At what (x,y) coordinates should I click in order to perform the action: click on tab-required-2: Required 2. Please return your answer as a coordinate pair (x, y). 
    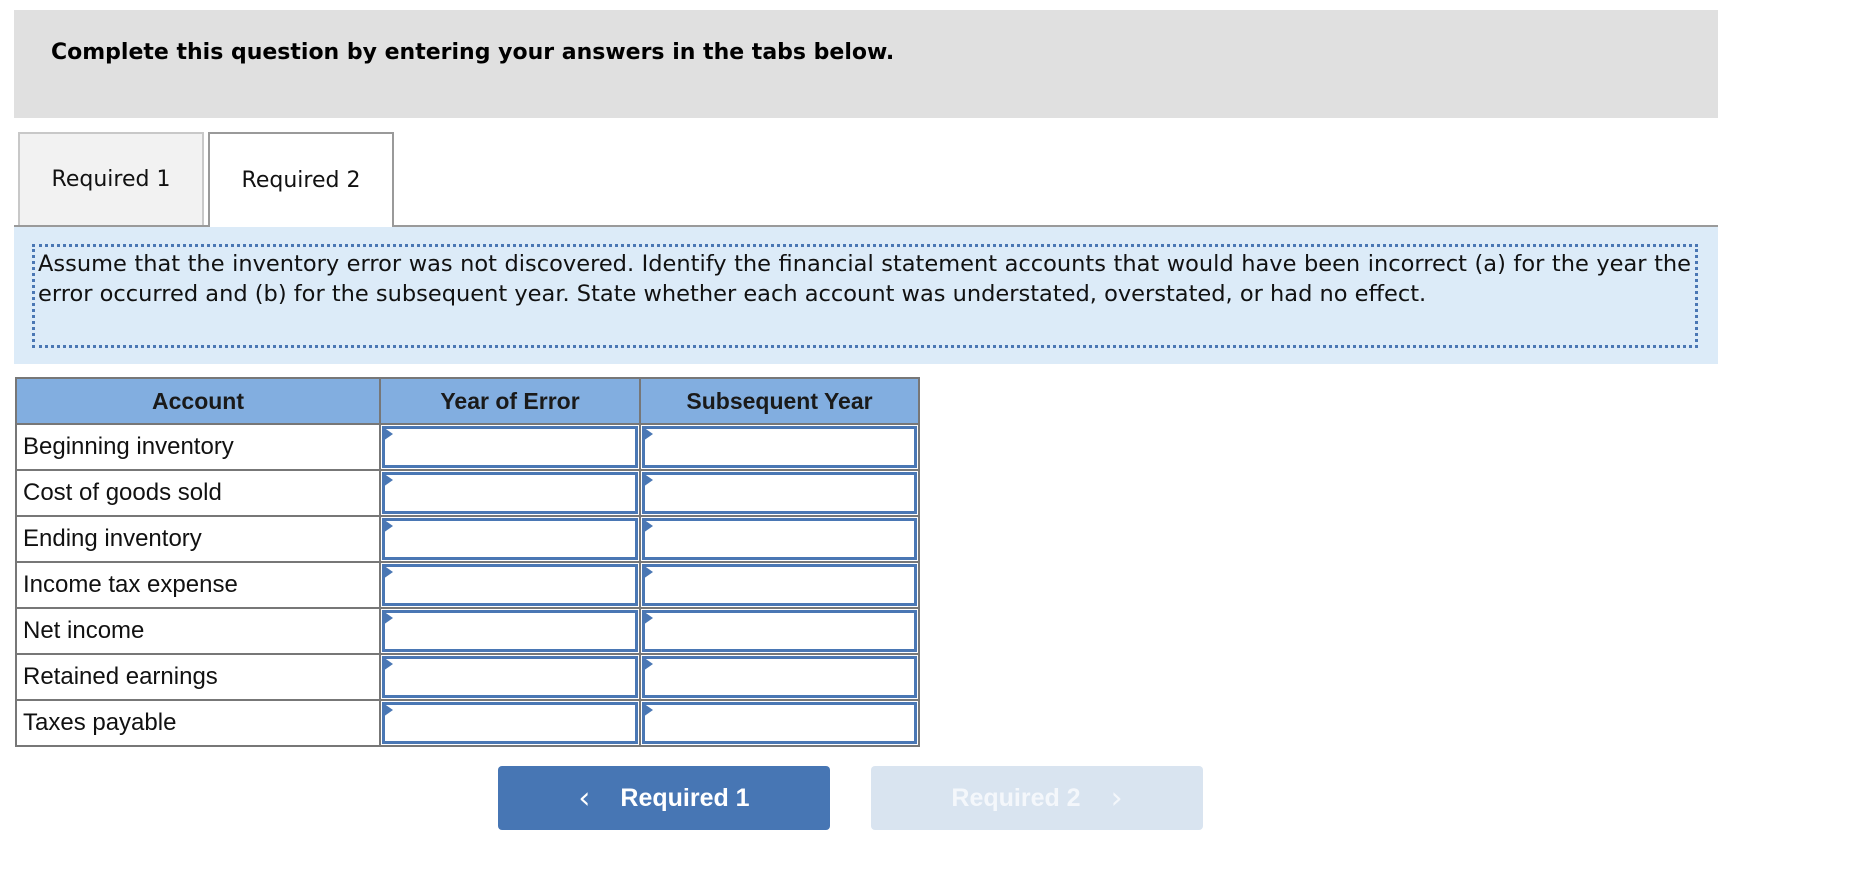
    Looking at the image, I should click on (301, 179).